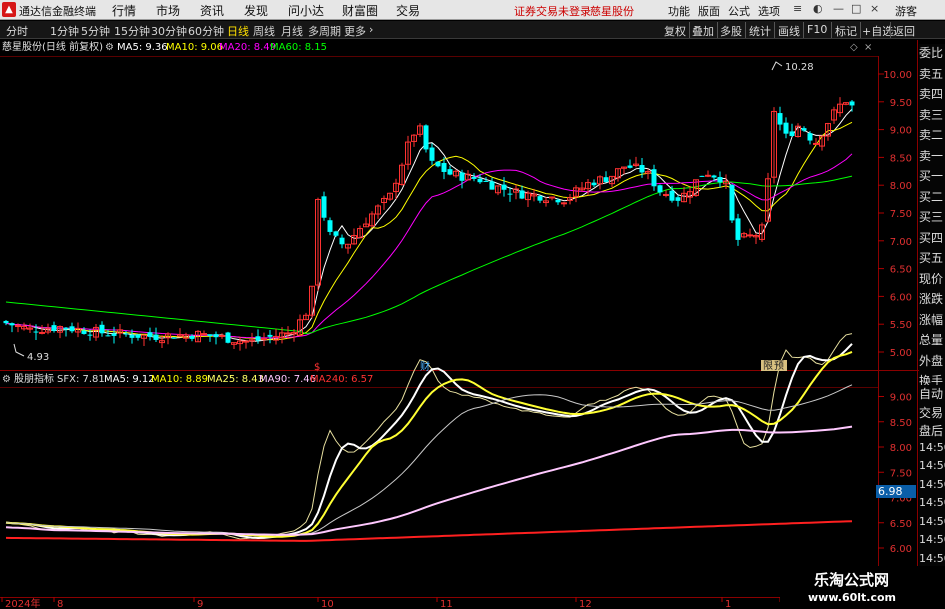 This screenshot has width=945, height=609. Describe the element at coordinates (777, 66) in the screenshot. I see `high-marker-arrow` at that location.